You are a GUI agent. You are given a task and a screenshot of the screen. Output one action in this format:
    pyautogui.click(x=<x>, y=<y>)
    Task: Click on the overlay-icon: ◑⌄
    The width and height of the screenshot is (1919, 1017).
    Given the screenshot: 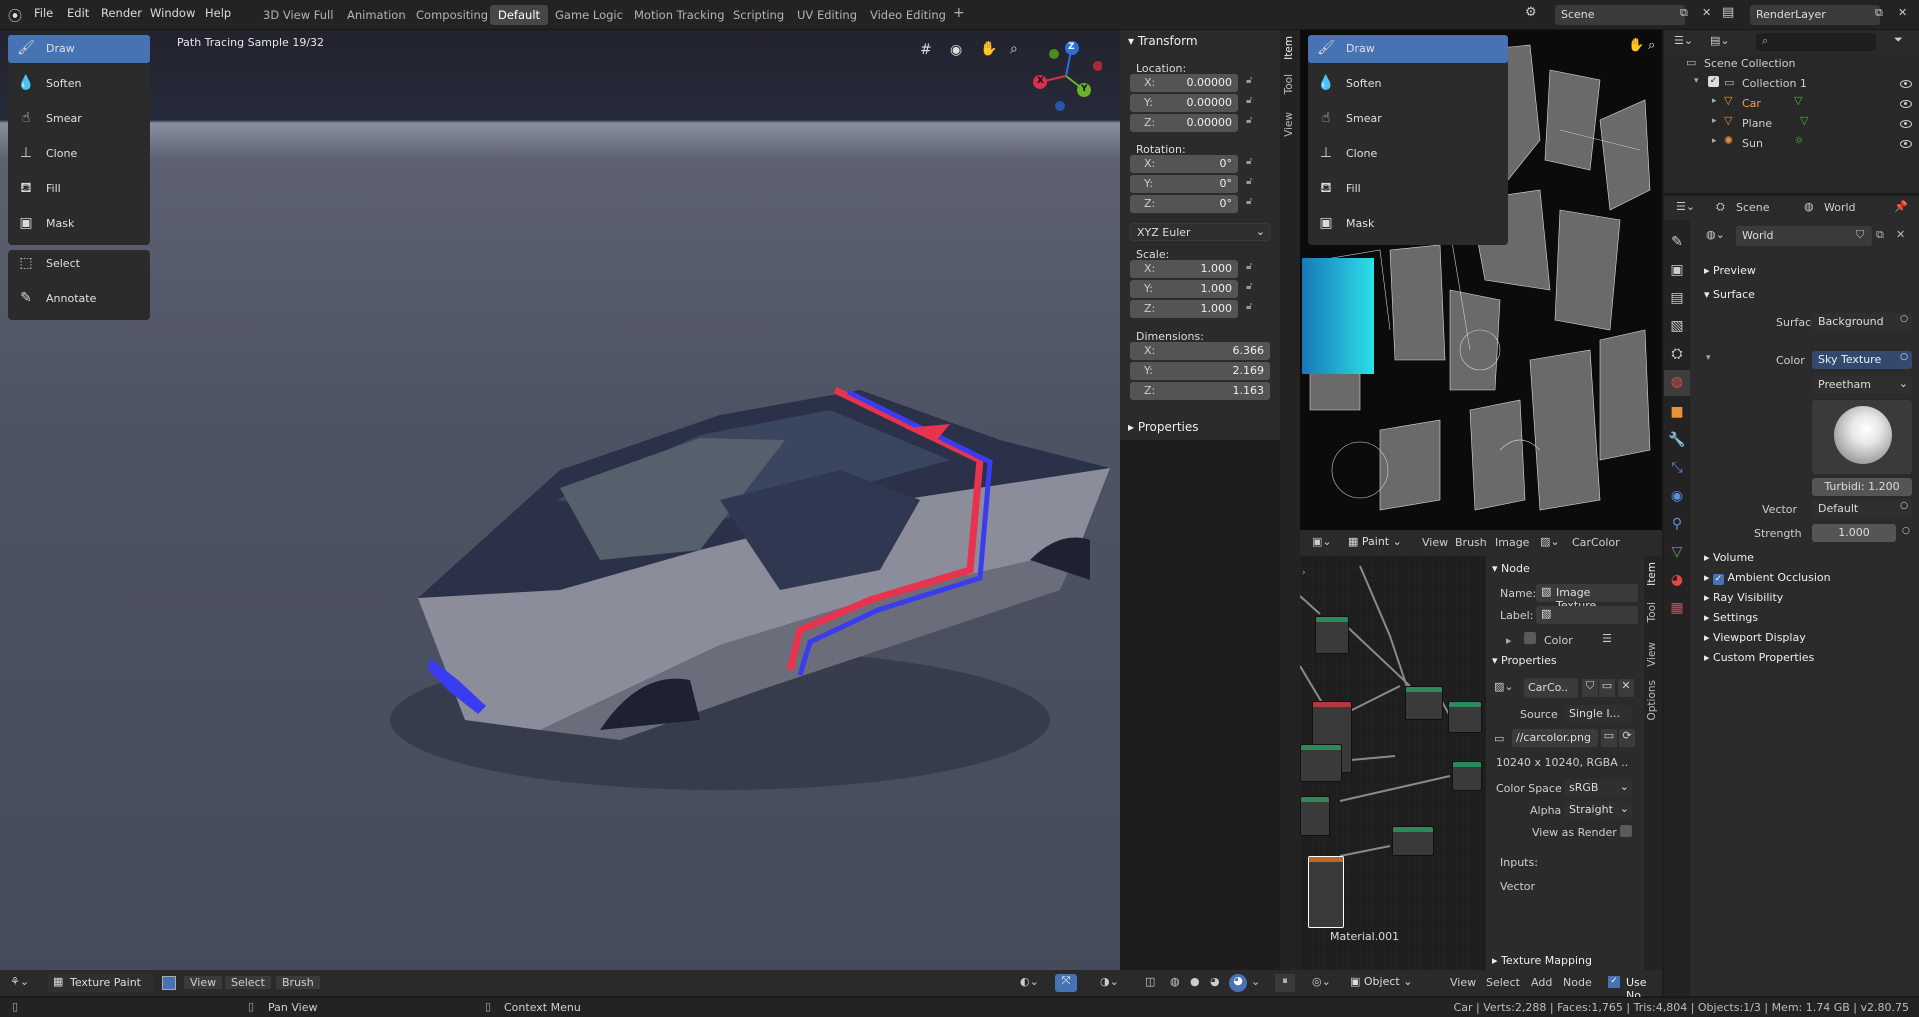 What is the action you would take?
    pyautogui.click(x=1109, y=981)
    